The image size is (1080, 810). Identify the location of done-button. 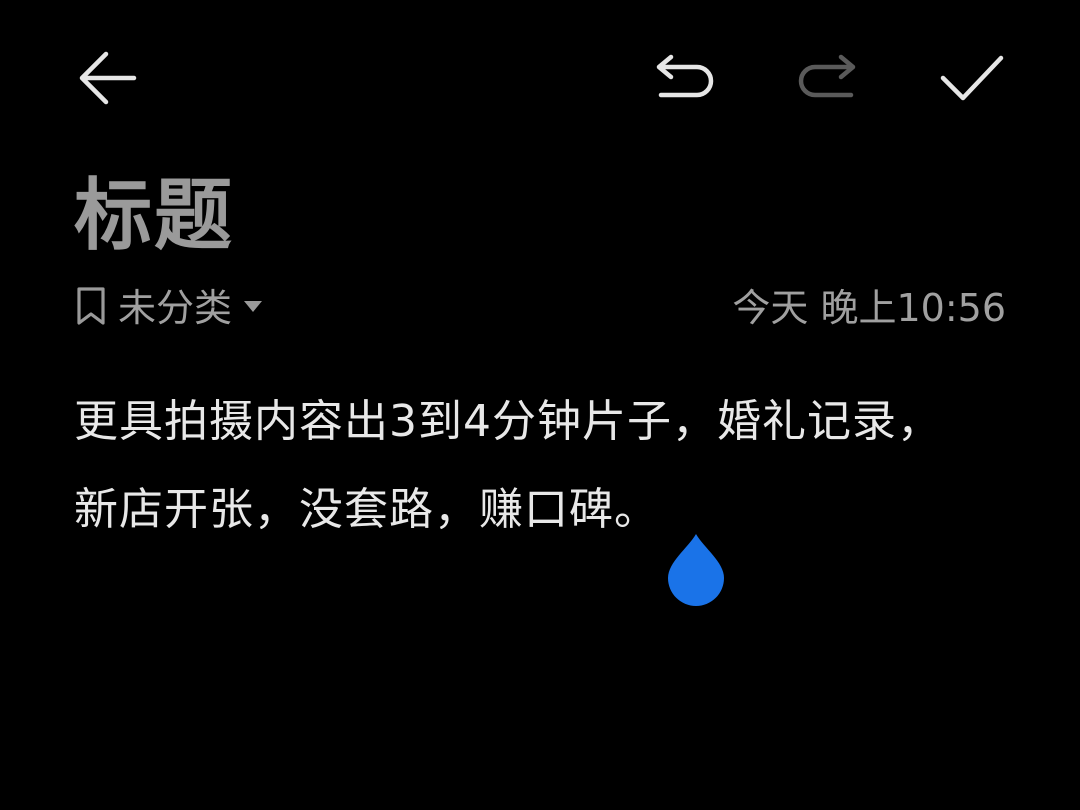
(972, 78).